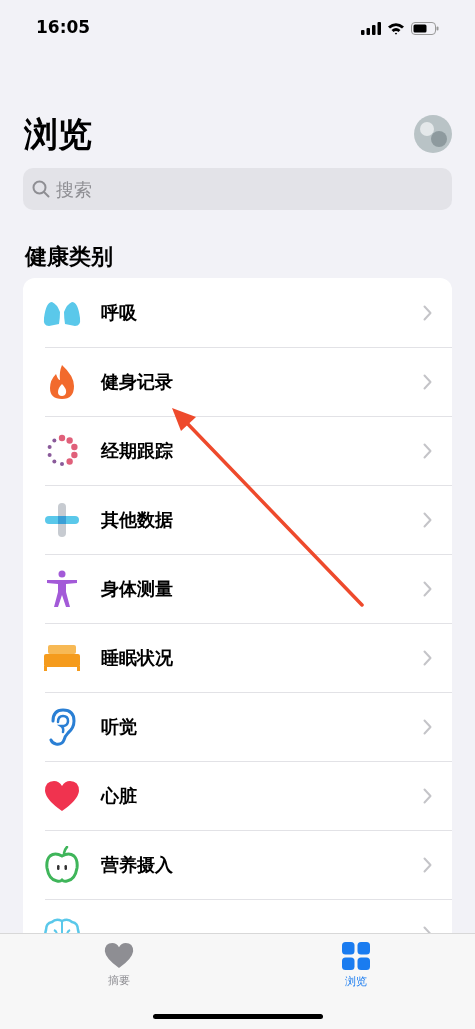 This screenshot has height=1029, width=475. Describe the element at coordinates (425, 28) in the screenshot. I see `battery-icon` at that location.